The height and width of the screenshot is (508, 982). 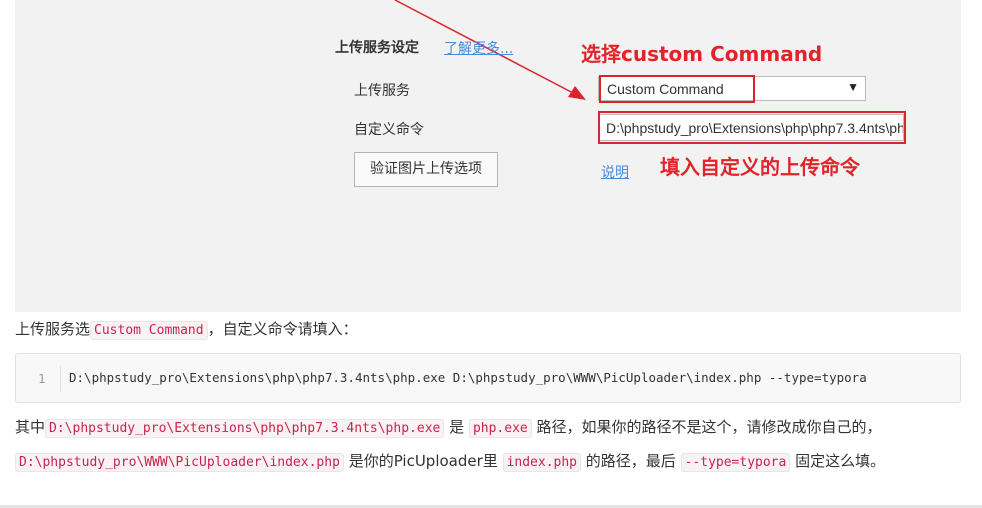 What do you see at coordinates (382, 91) in the screenshot?
I see `upload-service-label: 上传服务` at bounding box center [382, 91].